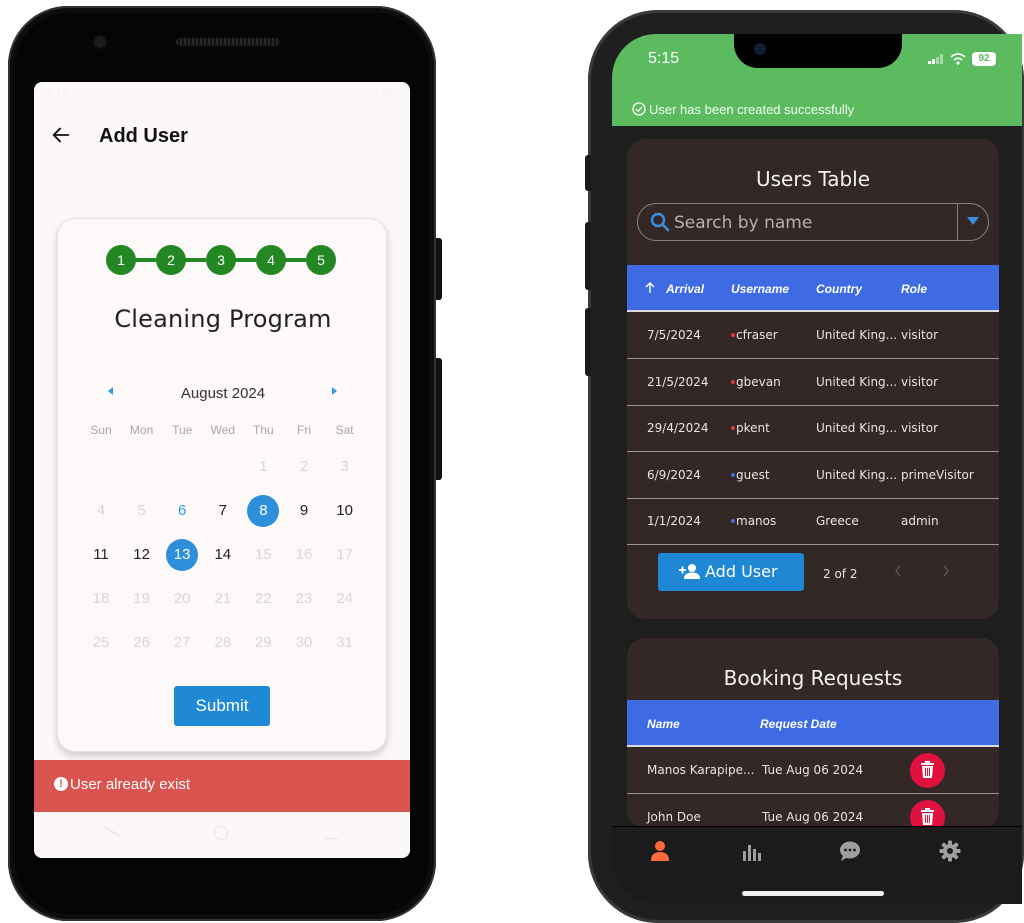 The image size is (1024, 923). What do you see at coordinates (182, 511) in the screenshot?
I see `calendar-day: 6` at bounding box center [182, 511].